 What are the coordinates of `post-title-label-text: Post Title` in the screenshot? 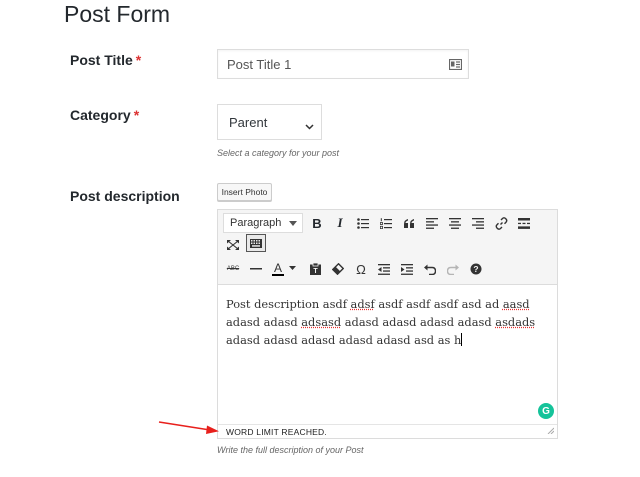 It's located at (101, 60).